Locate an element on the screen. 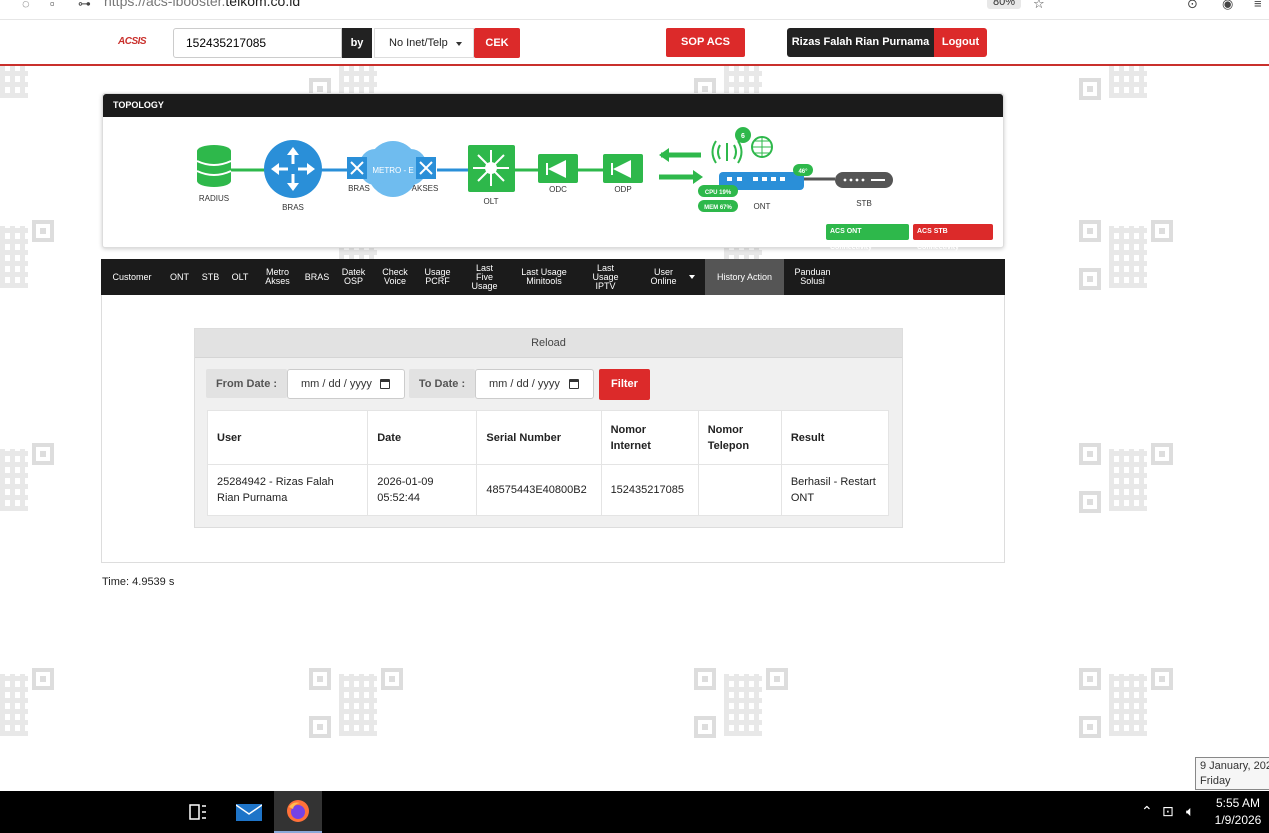 This screenshot has height=833, width=1269. topology-title: TOPOLOGY is located at coordinates (553, 105).